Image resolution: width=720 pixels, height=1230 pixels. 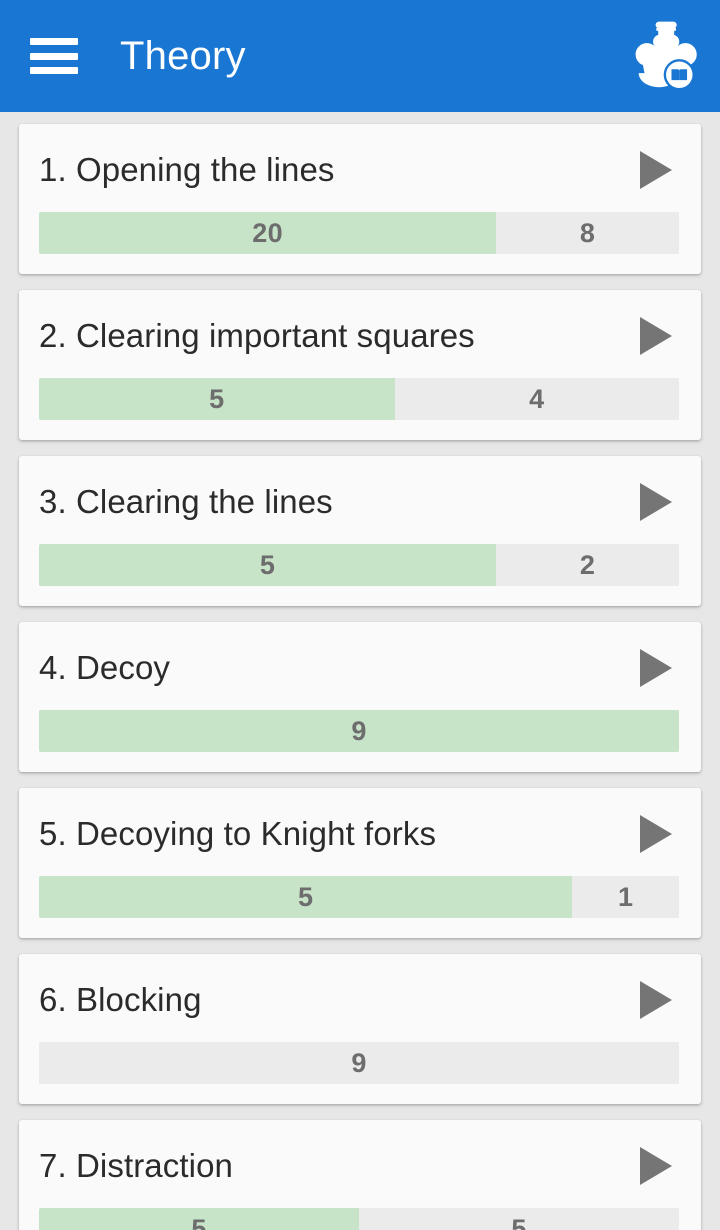 What do you see at coordinates (360, 56) in the screenshot?
I see `app-bar: Theory` at bounding box center [360, 56].